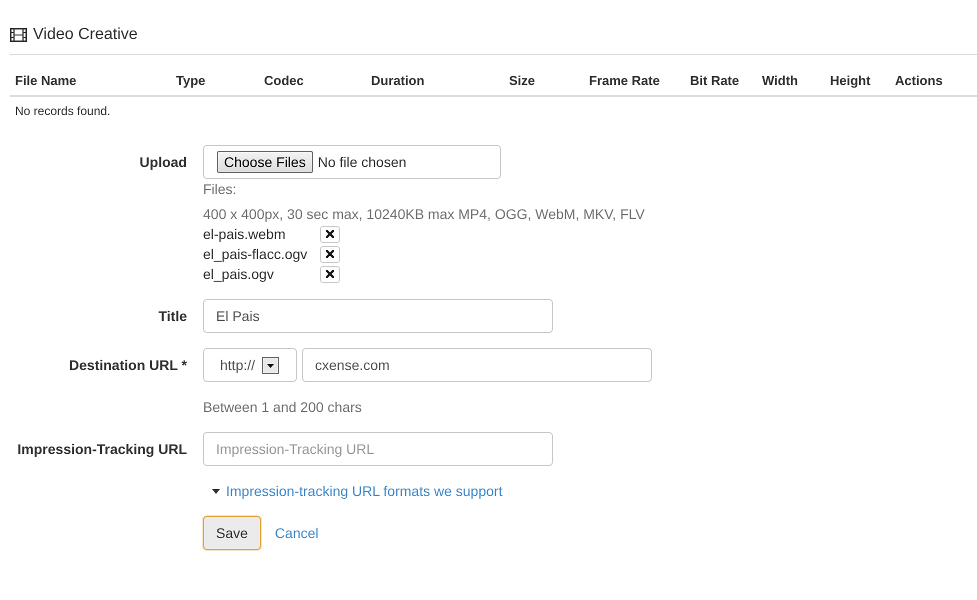 This screenshot has height=600, width=977. Describe the element at coordinates (172, 316) in the screenshot. I see `field-label: Title` at that location.